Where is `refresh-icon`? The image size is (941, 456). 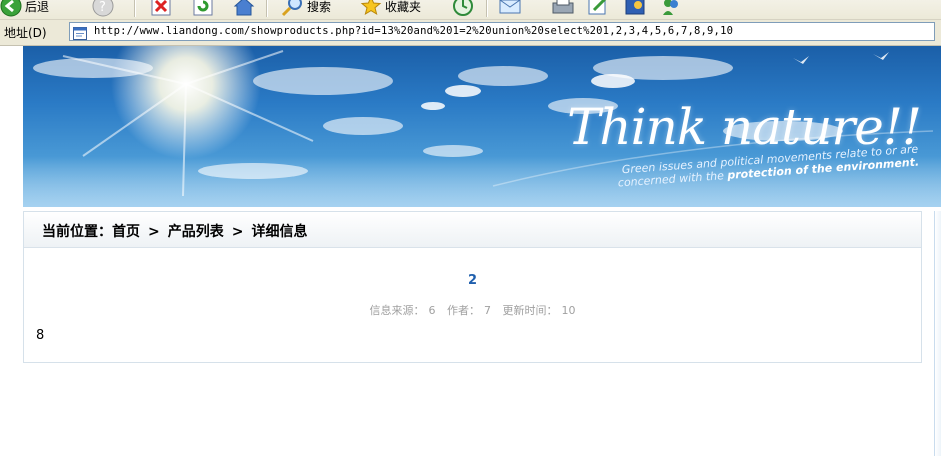 refresh-icon is located at coordinates (203, 8).